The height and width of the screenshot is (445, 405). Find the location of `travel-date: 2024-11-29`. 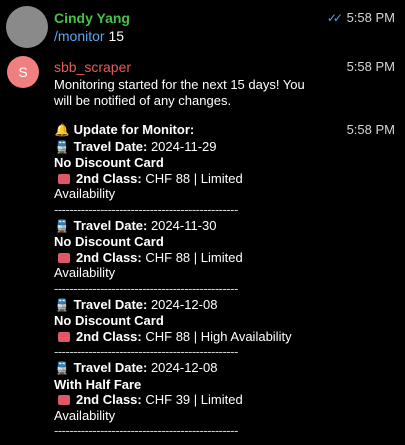

travel-date: 2024-11-29 is located at coordinates (183, 146).